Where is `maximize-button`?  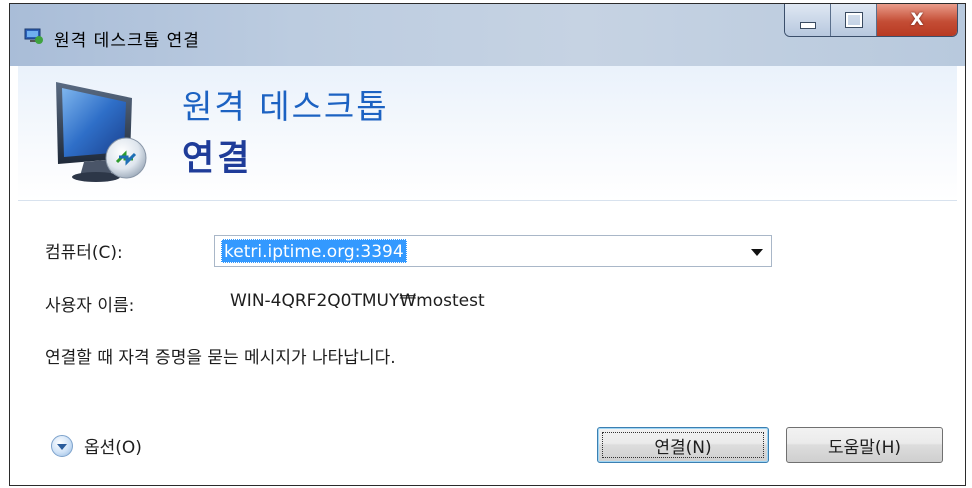
maximize-button is located at coordinates (854, 20).